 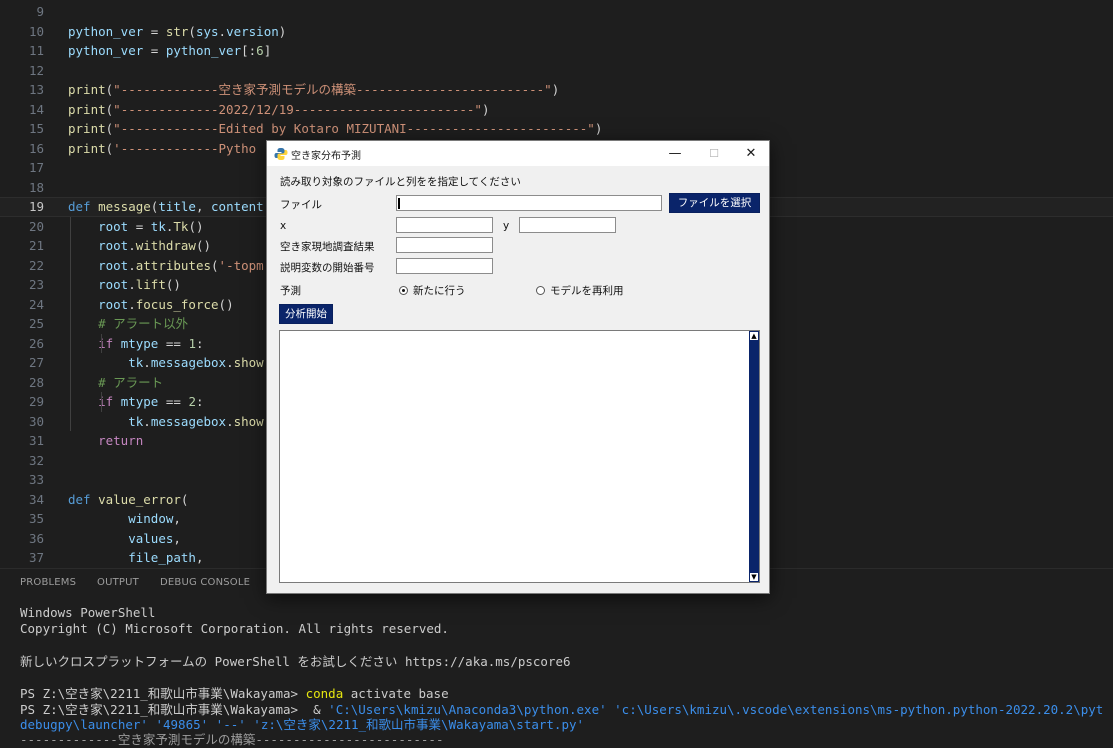 What do you see at coordinates (36, 128) in the screenshot?
I see `line-number: 15` at bounding box center [36, 128].